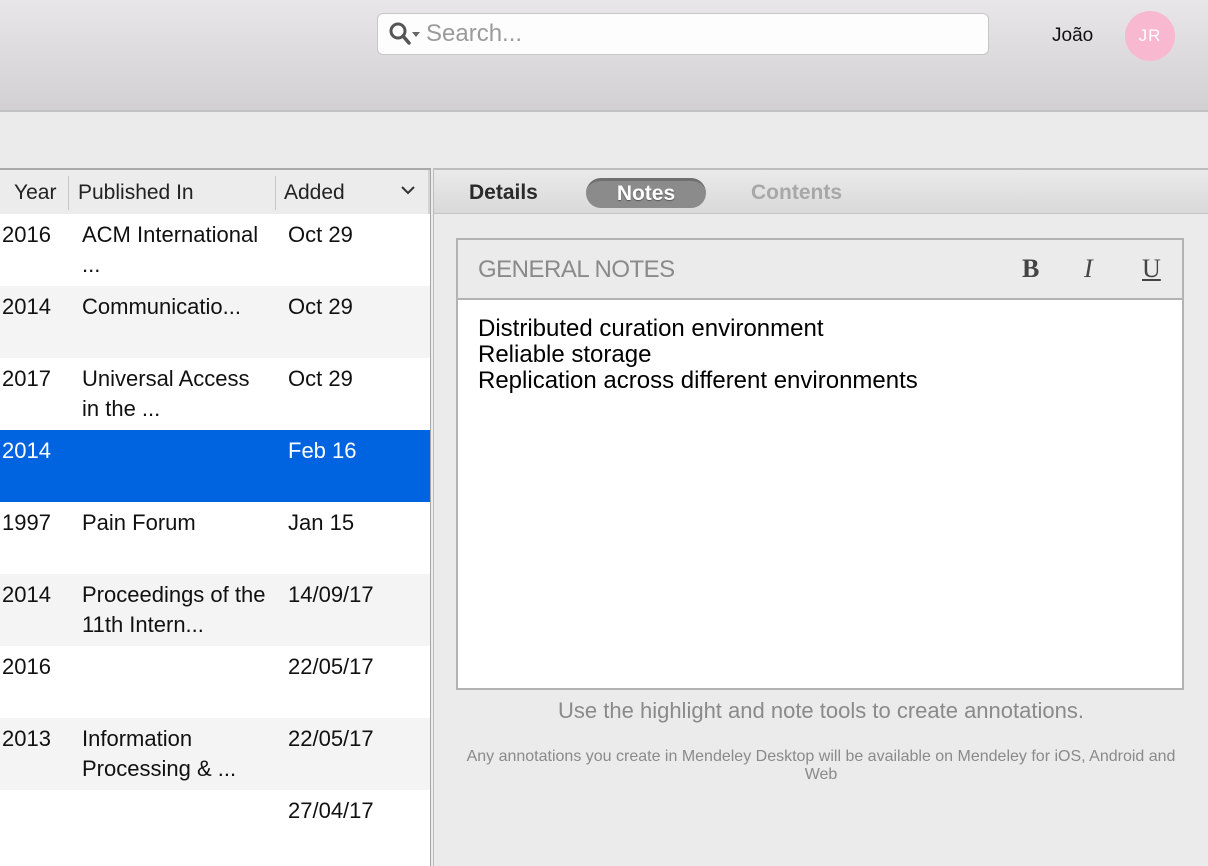  I want to click on bold-button: B, so click(1030, 269).